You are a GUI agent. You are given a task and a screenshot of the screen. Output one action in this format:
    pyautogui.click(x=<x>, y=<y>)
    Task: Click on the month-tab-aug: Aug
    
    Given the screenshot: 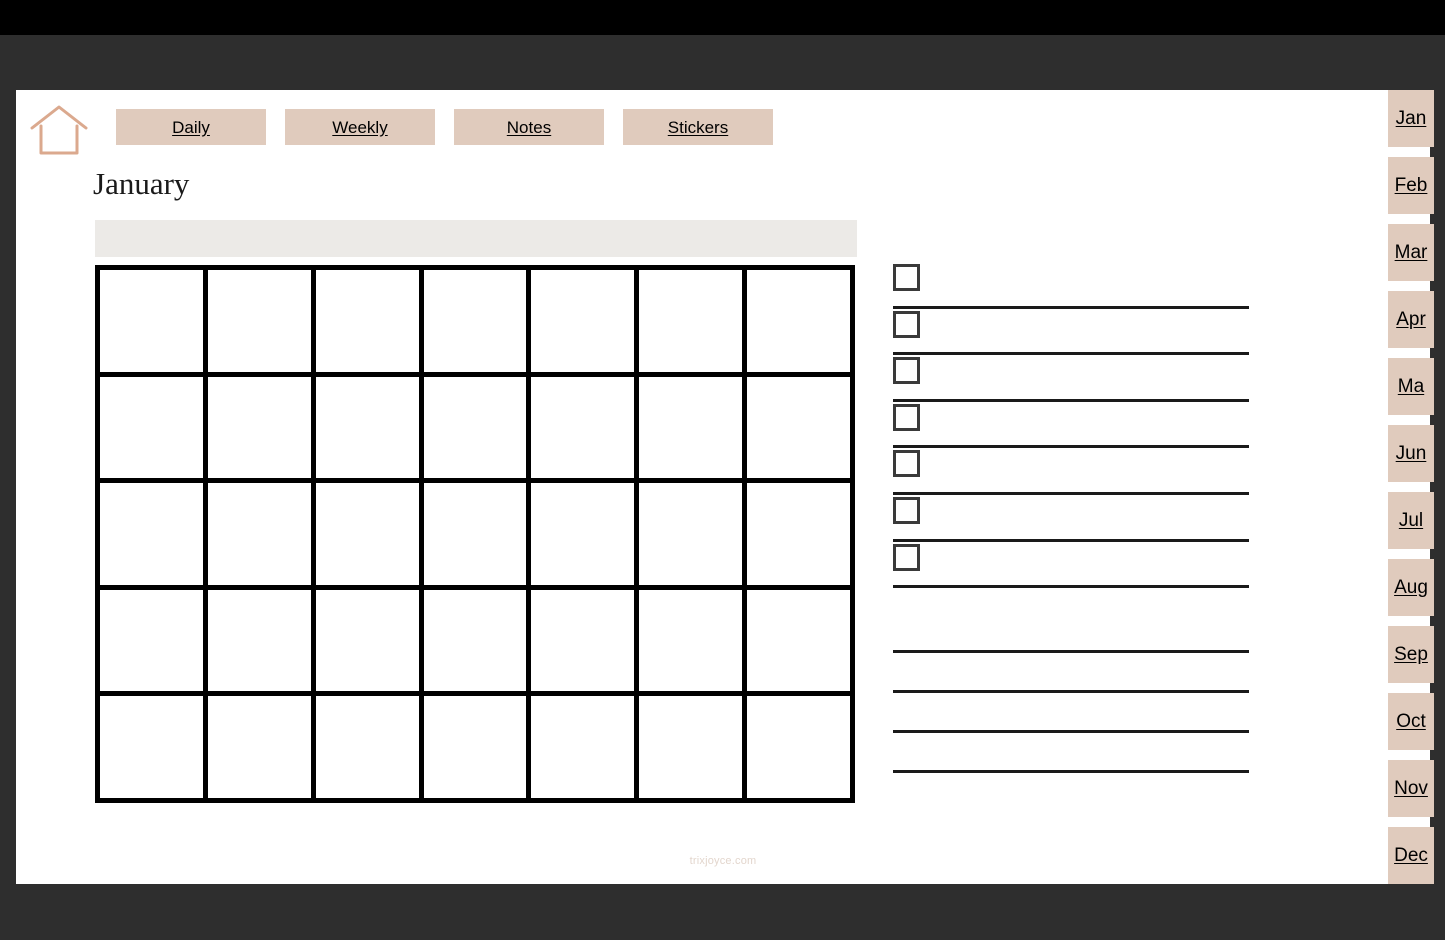 What is the action you would take?
    pyautogui.click(x=1411, y=587)
    